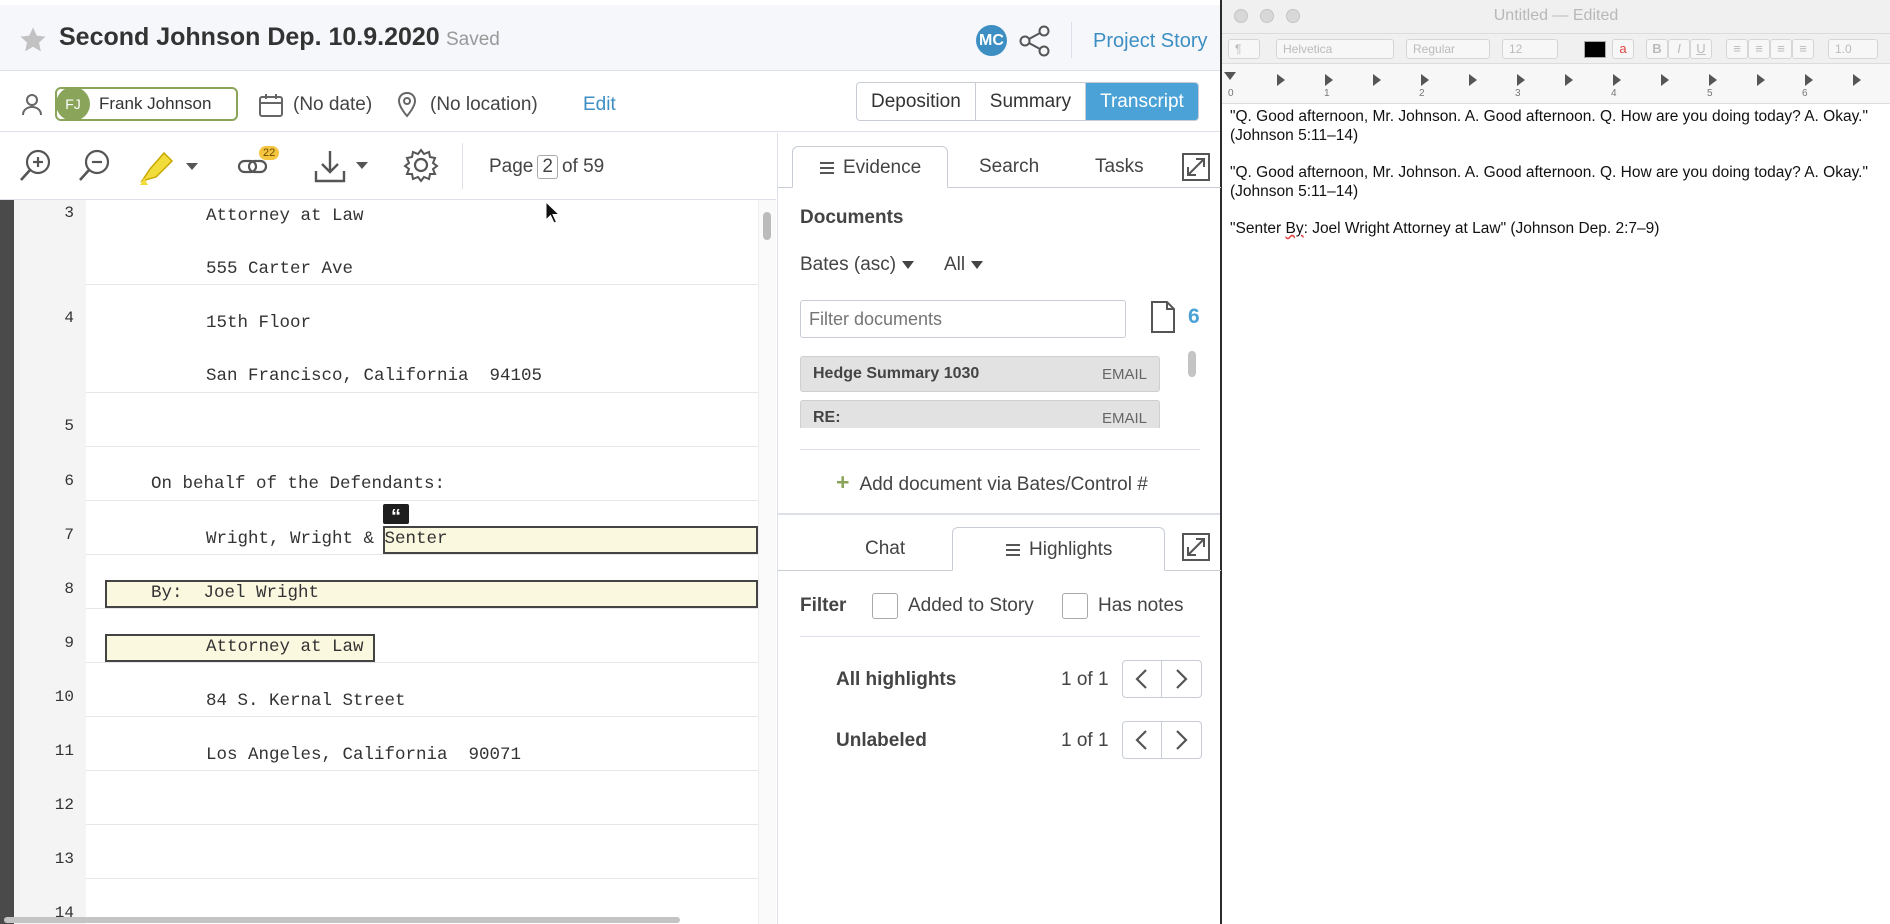 This screenshot has width=1890, height=924. What do you see at coordinates (235, 593) in the screenshot?
I see `transcript-text: By: Joel Wright` at bounding box center [235, 593].